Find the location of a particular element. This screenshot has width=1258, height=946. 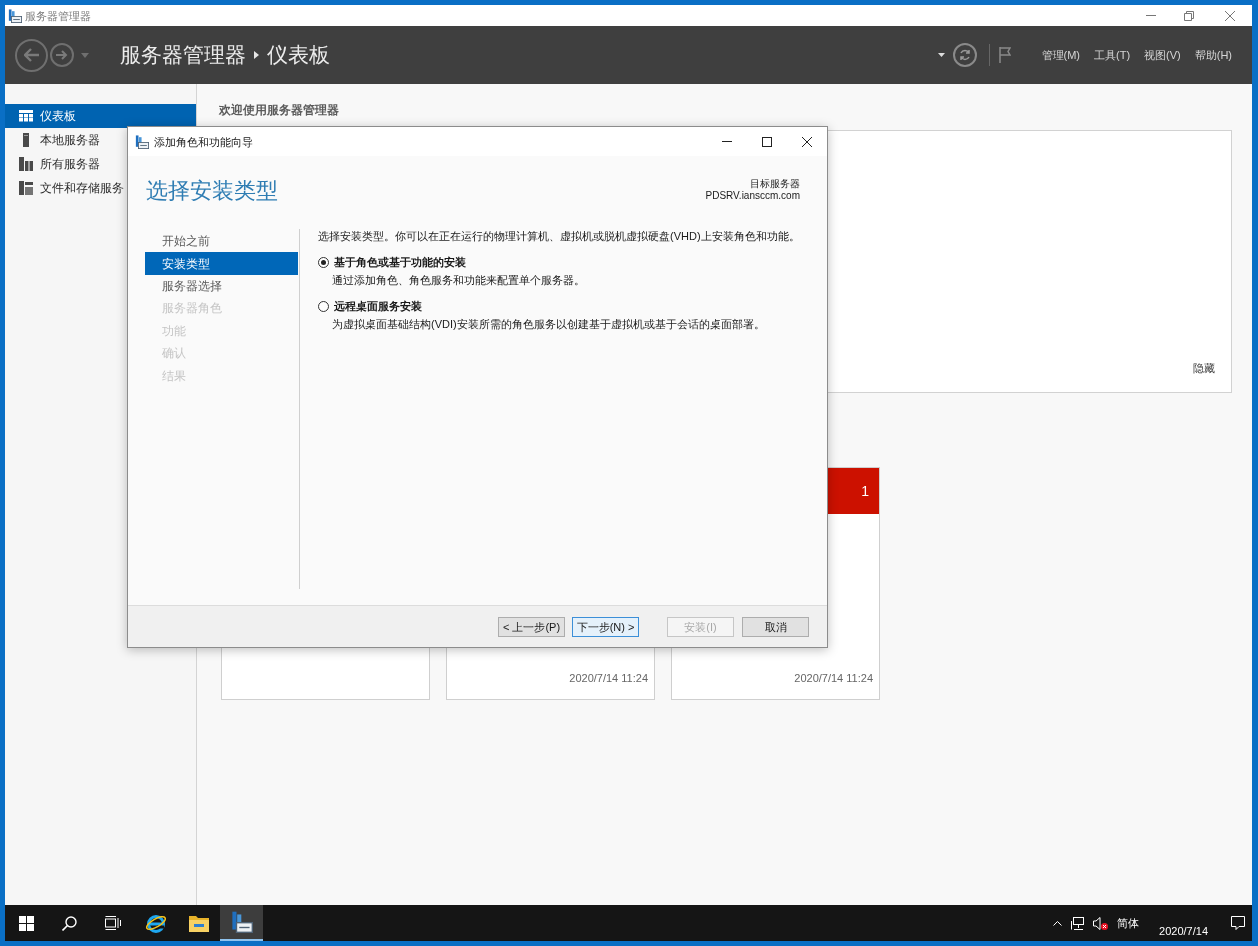

server-manager-icon is located at coordinates (241, 922).